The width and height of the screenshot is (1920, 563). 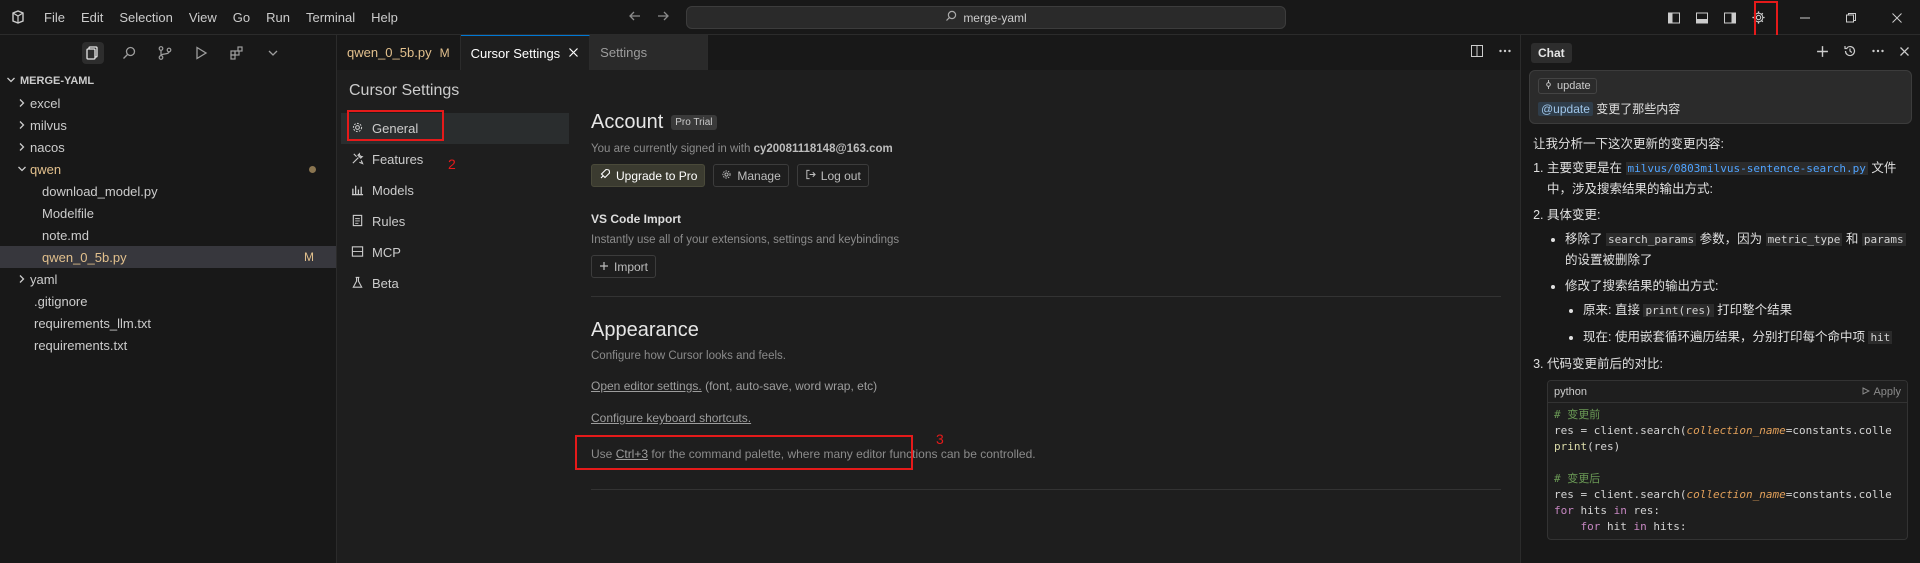 What do you see at coordinates (168, 81) in the screenshot?
I see `explorer-root-header: MERGE-YAML` at bounding box center [168, 81].